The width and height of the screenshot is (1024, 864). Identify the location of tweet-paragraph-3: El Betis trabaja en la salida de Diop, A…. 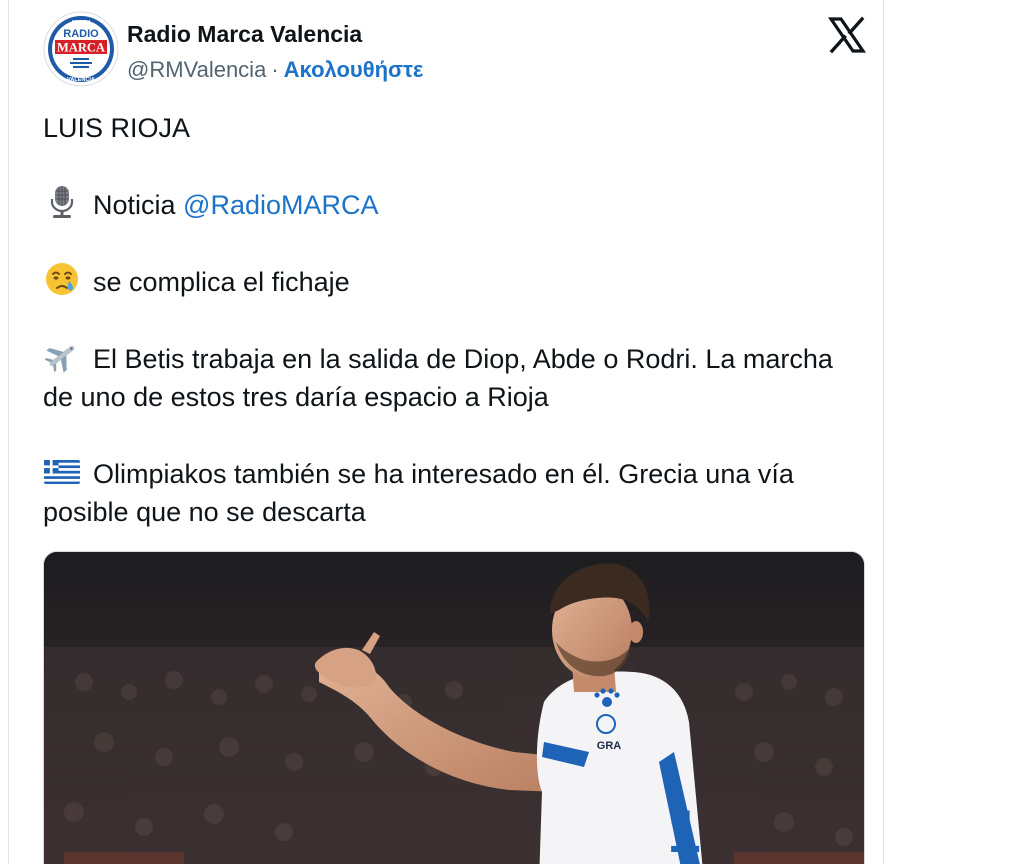
(453, 377).